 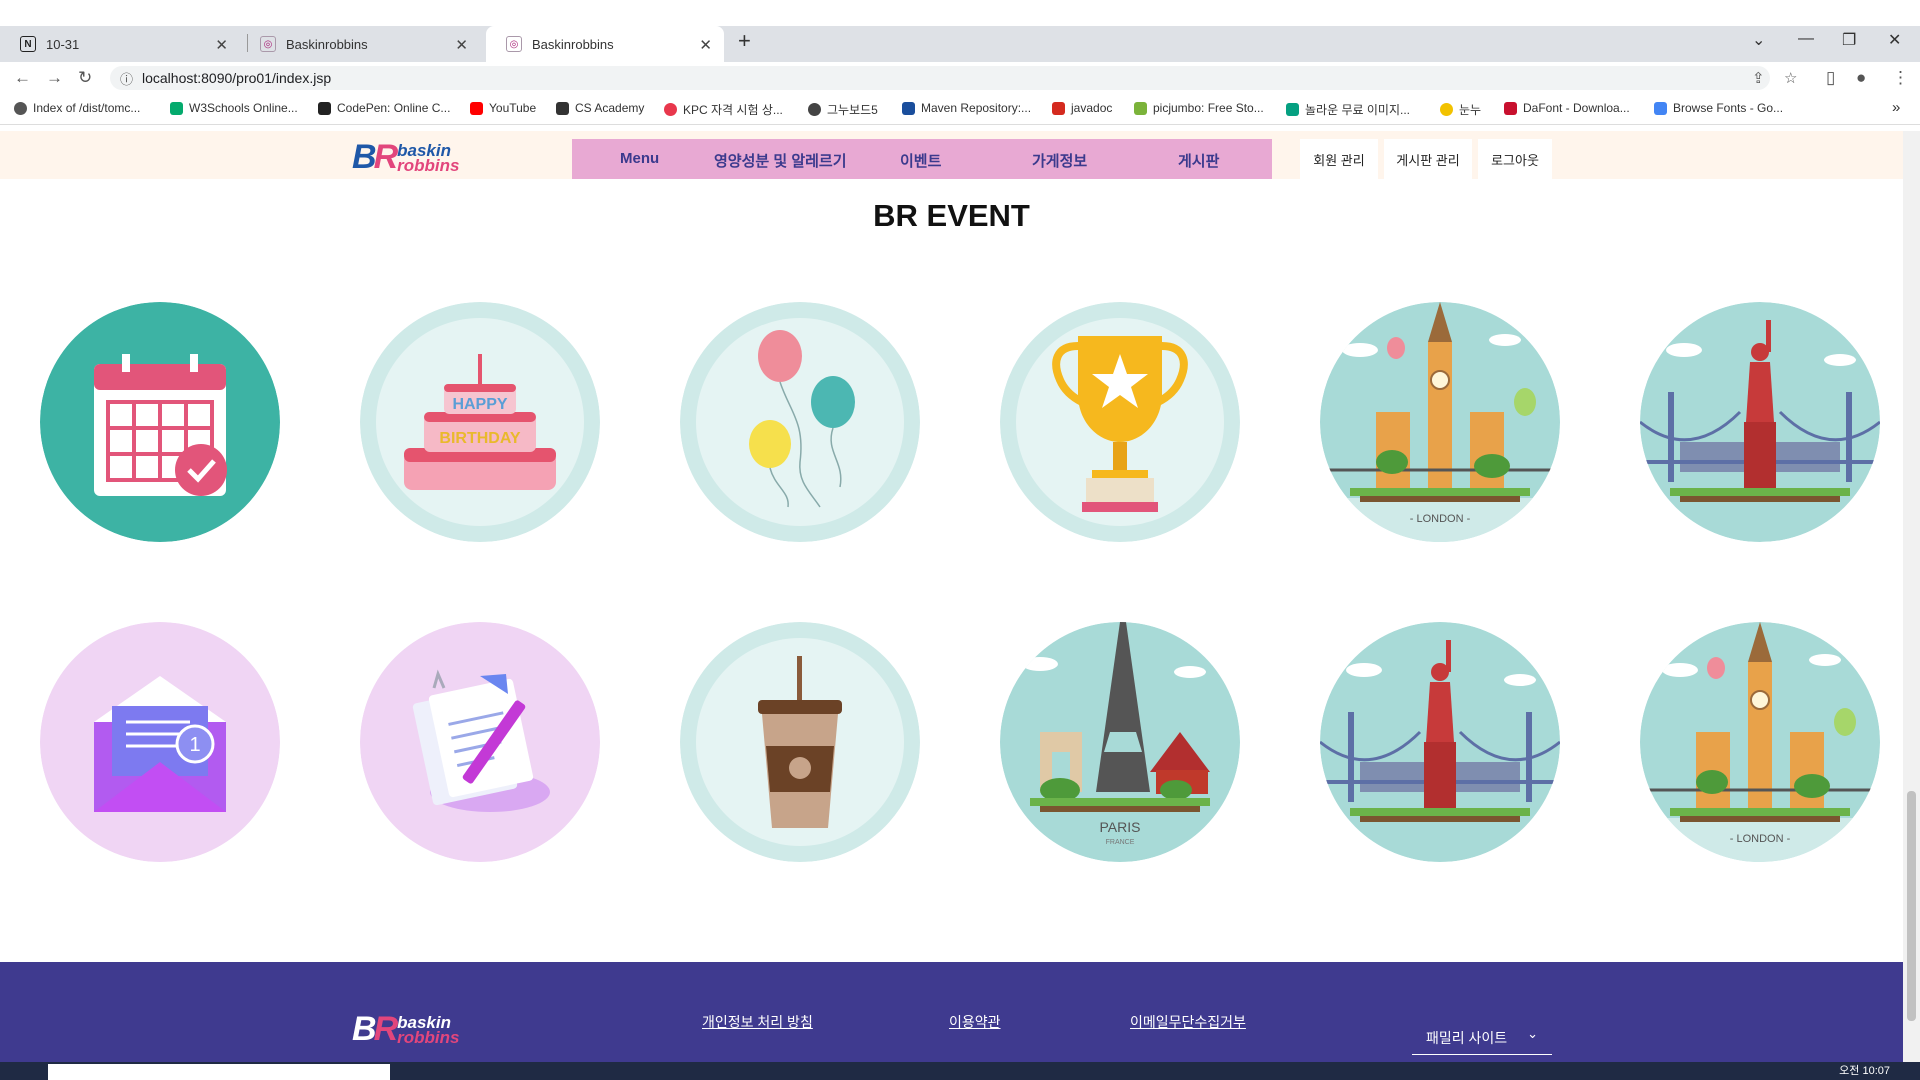 I want to click on tab-baskinrobbins-1: ◎ Baskinrobbins ✕, so click(x=360, y=44).